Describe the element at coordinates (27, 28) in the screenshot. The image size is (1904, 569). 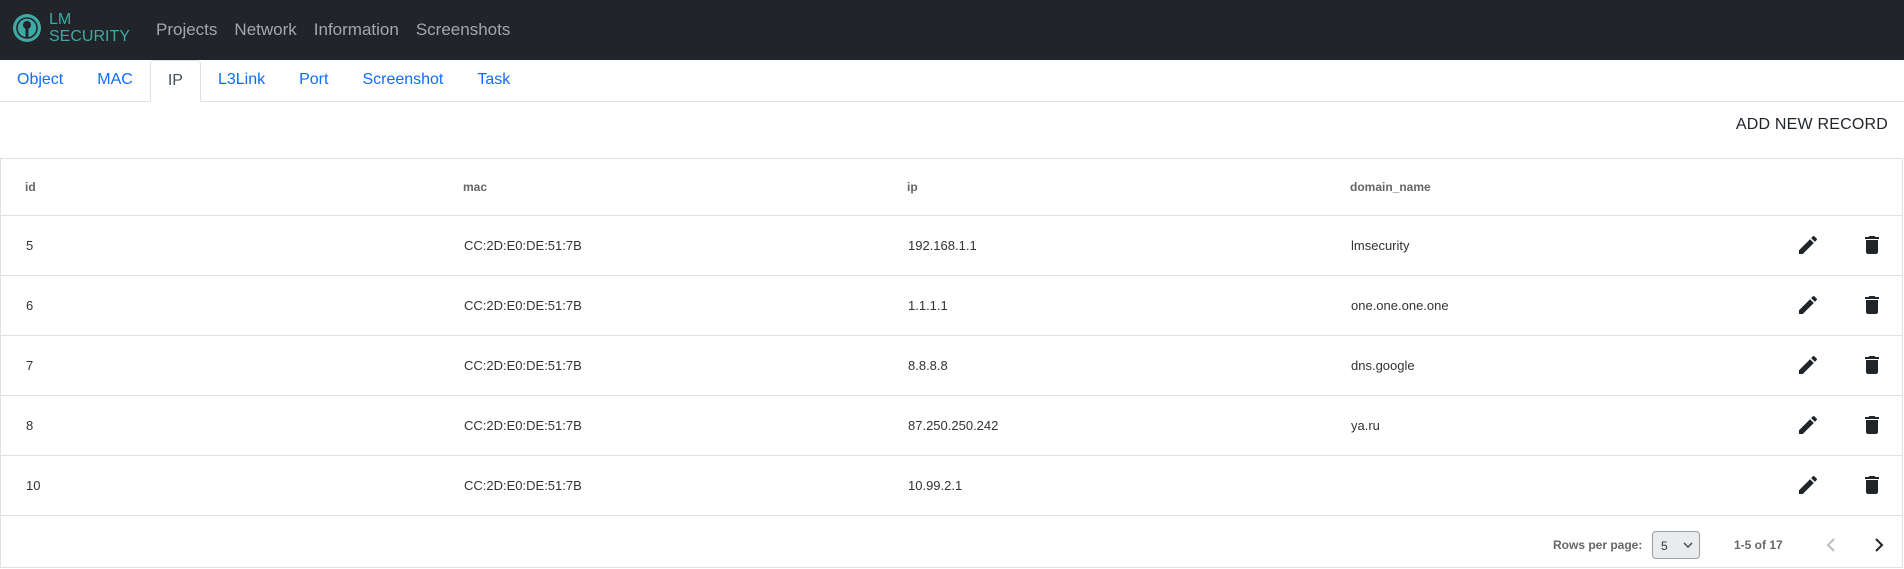
I see `brand-icon` at that location.